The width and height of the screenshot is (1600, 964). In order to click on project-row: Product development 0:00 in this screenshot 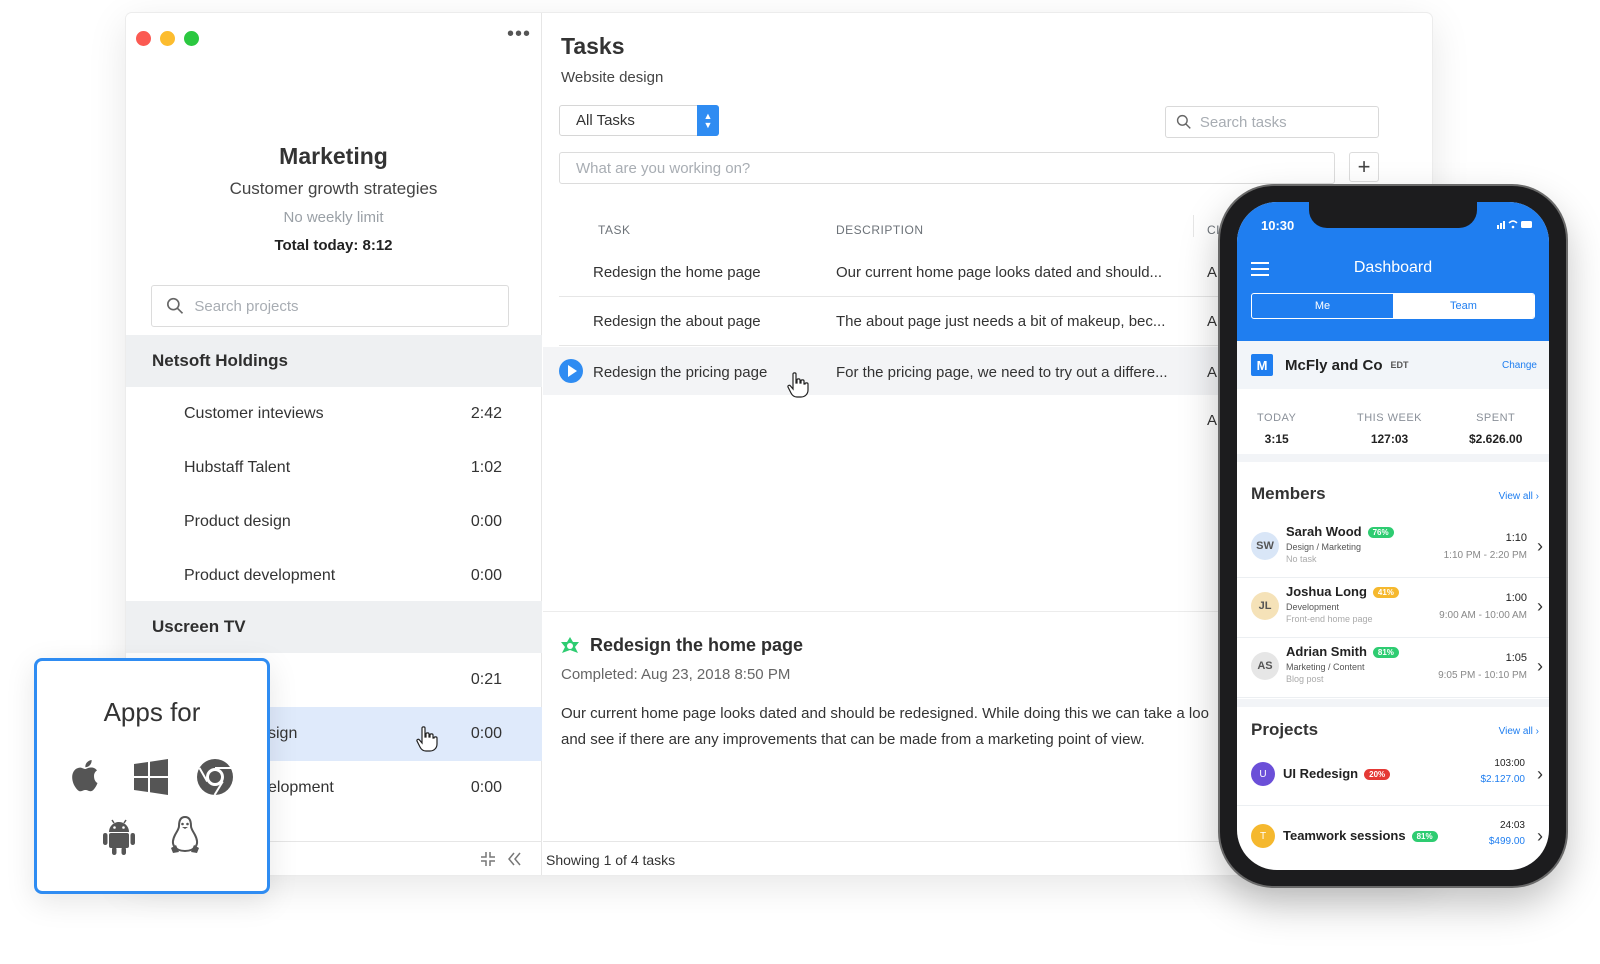, I will do `click(334, 576)`.